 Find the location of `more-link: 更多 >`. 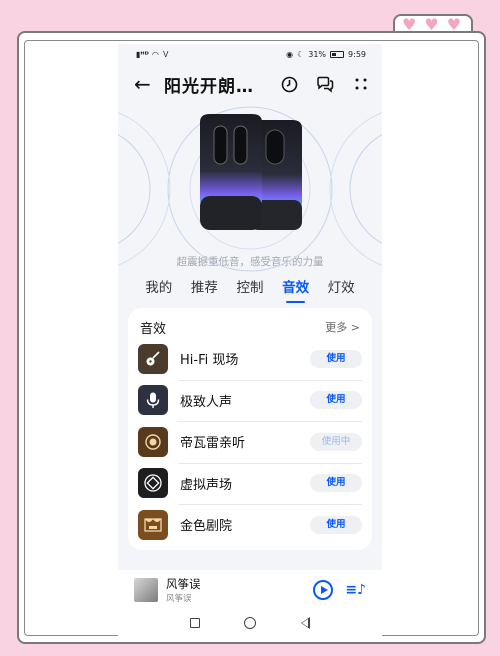

more-link: 更多 > is located at coordinates (342, 327).